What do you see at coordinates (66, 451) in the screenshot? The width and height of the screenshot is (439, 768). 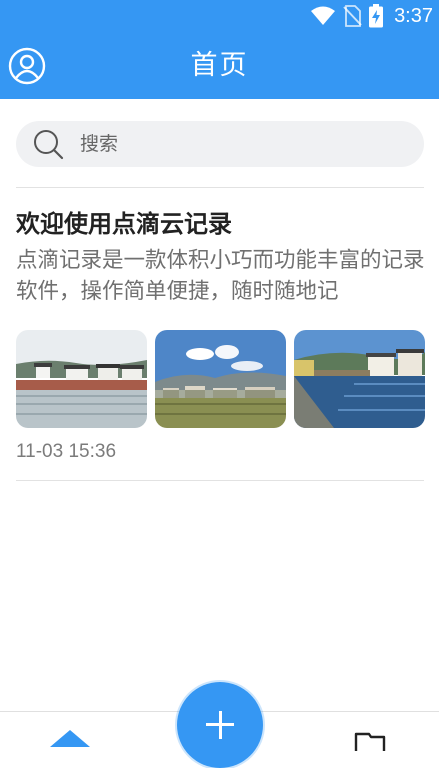 I see `note-timestamp: 11-03 15:36` at bounding box center [66, 451].